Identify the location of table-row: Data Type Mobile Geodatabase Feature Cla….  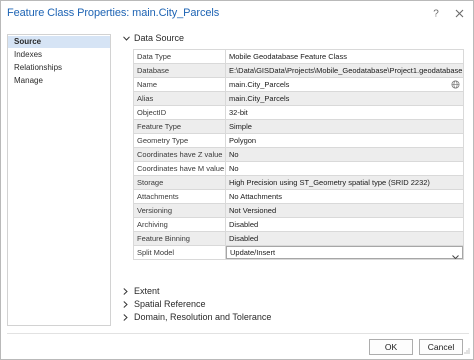
(299, 57).